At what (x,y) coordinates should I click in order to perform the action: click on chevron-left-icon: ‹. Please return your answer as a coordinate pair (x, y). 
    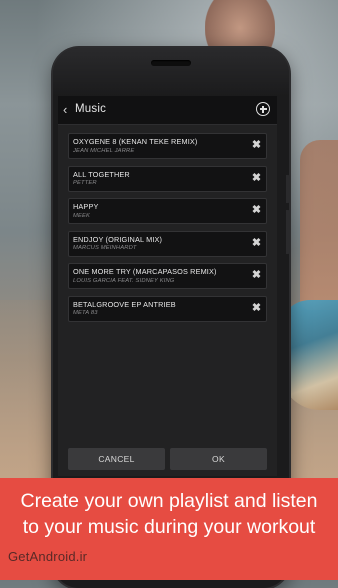
    Looking at the image, I should click on (65, 110).